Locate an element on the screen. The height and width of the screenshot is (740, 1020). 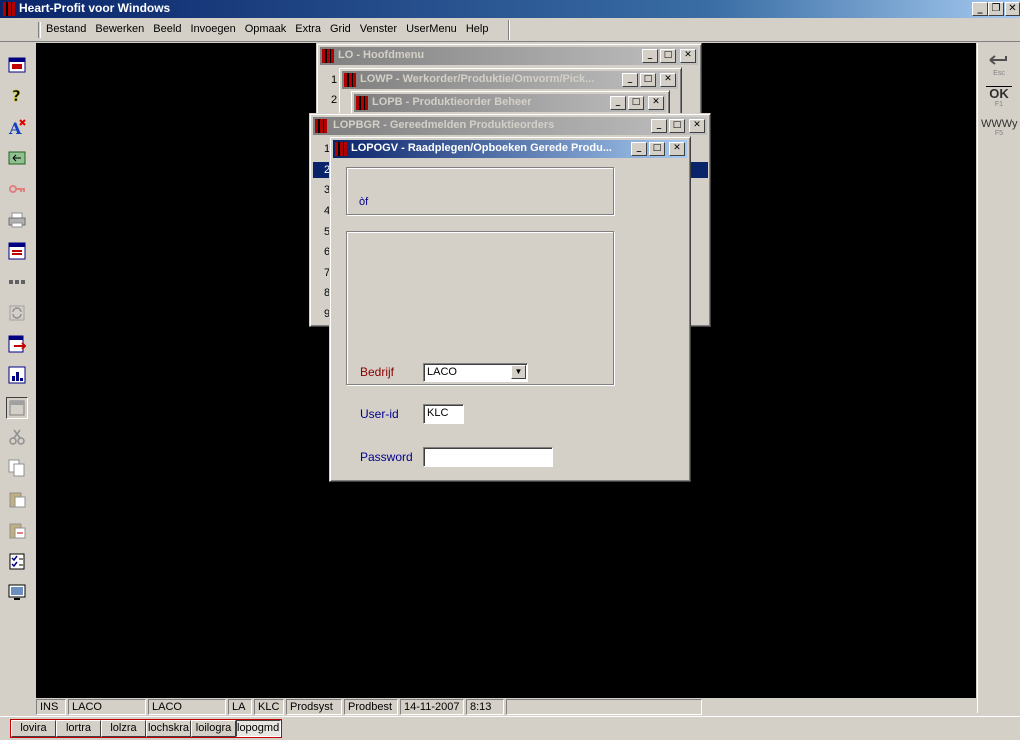
www-label: WWWy is located at coordinates (999, 124).